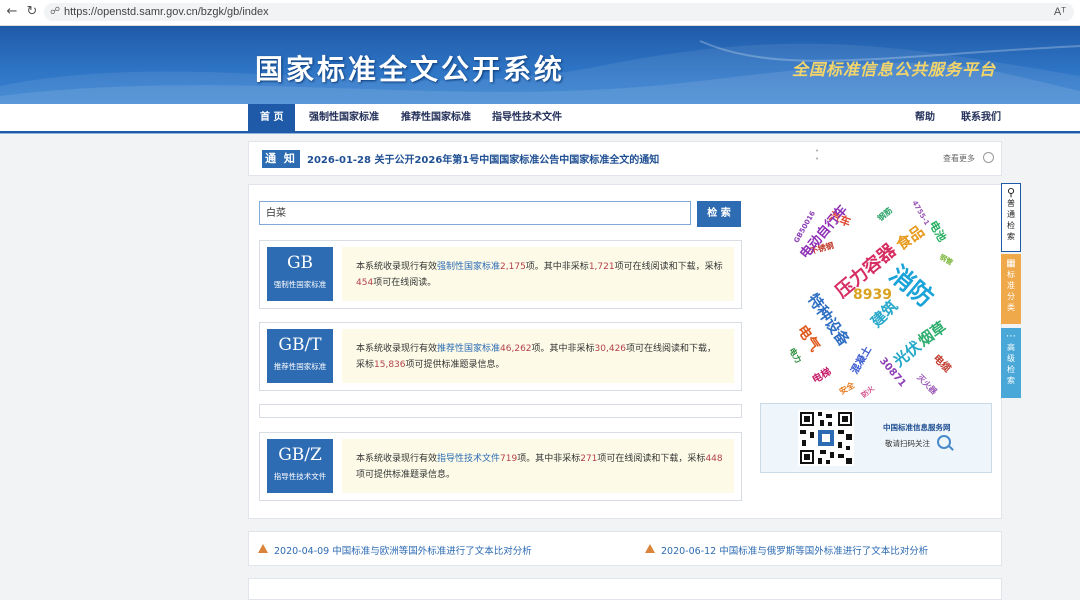 Image resolution: width=1080 pixels, height=600 pixels. Describe the element at coordinates (927, 384) in the screenshot. I see `keyword: 灭火器` at that location.